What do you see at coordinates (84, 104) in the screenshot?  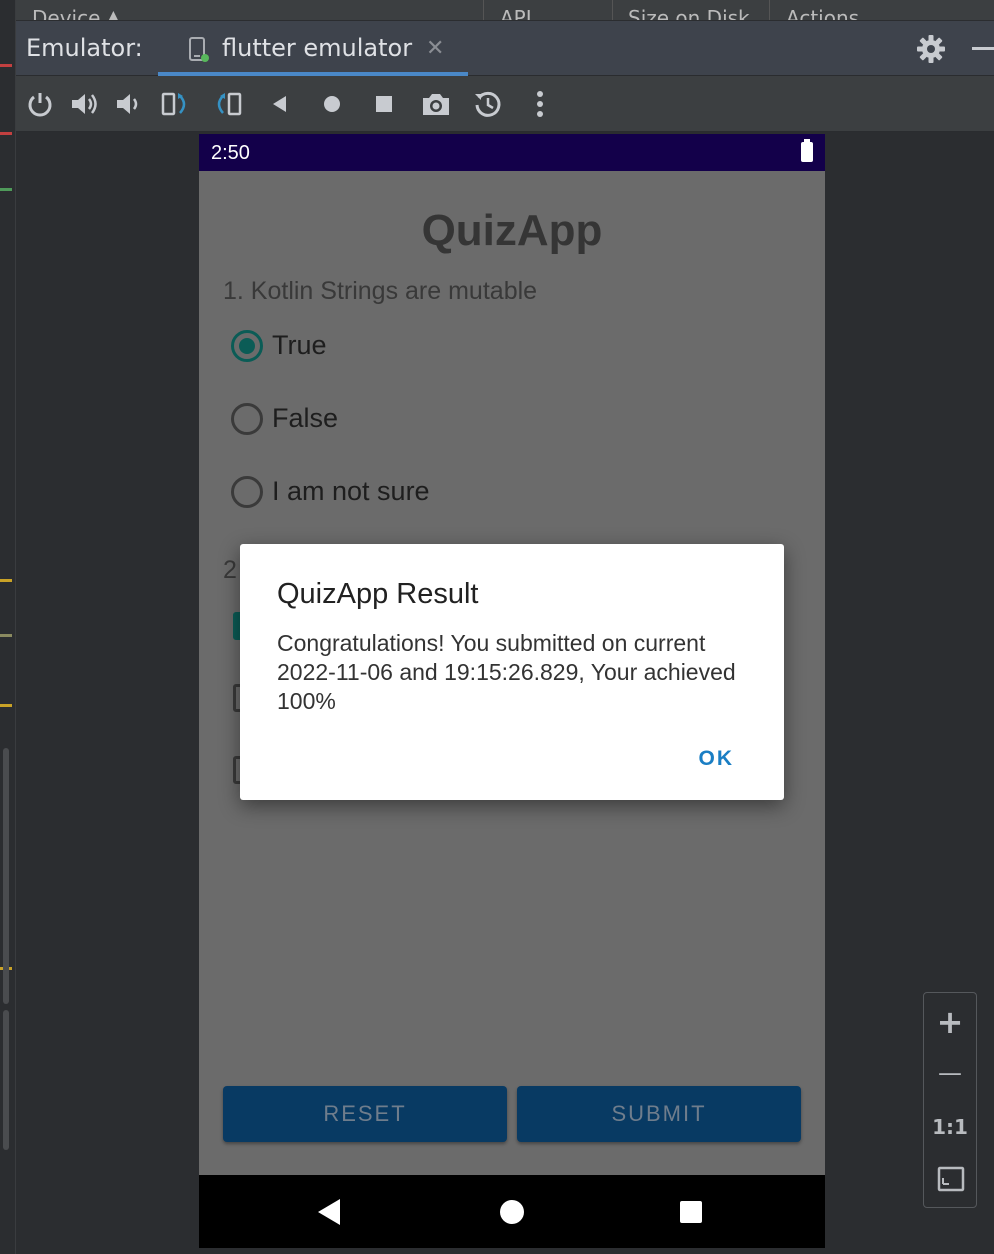 I see `volume-up-icon` at bounding box center [84, 104].